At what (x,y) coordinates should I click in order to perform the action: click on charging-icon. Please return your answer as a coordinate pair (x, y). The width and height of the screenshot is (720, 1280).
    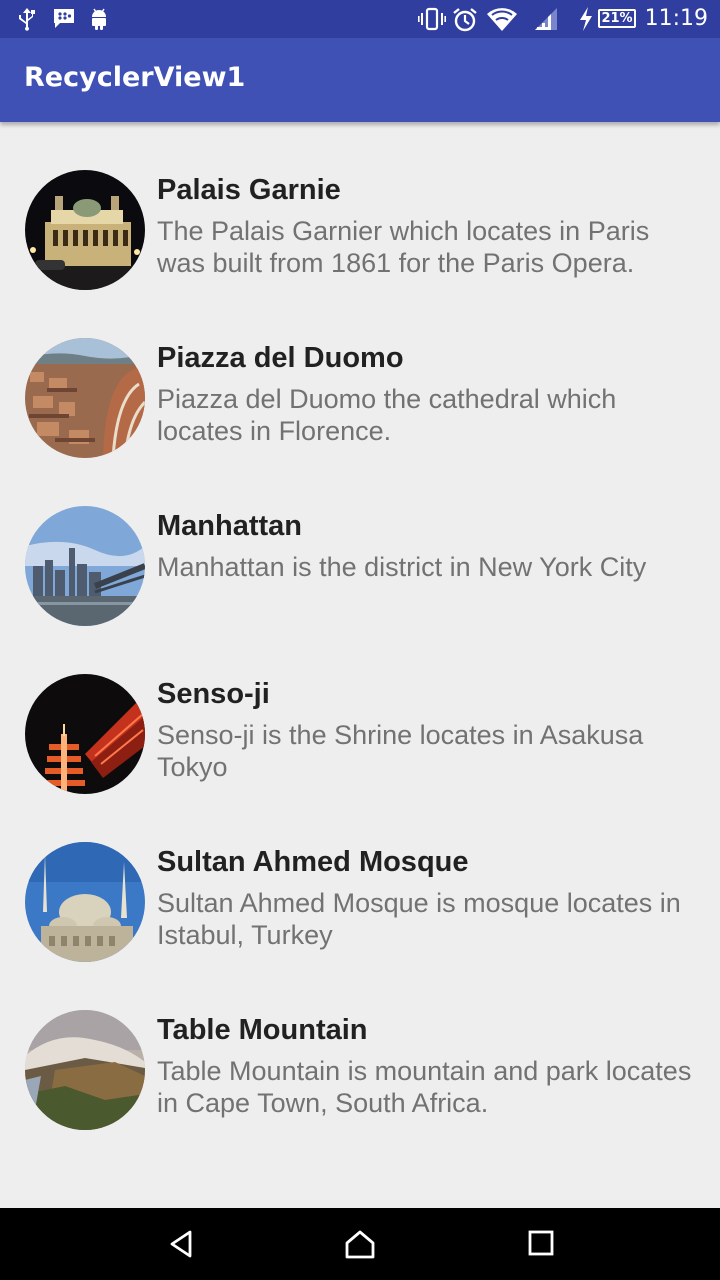
    Looking at the image, I should click on (586, 19).